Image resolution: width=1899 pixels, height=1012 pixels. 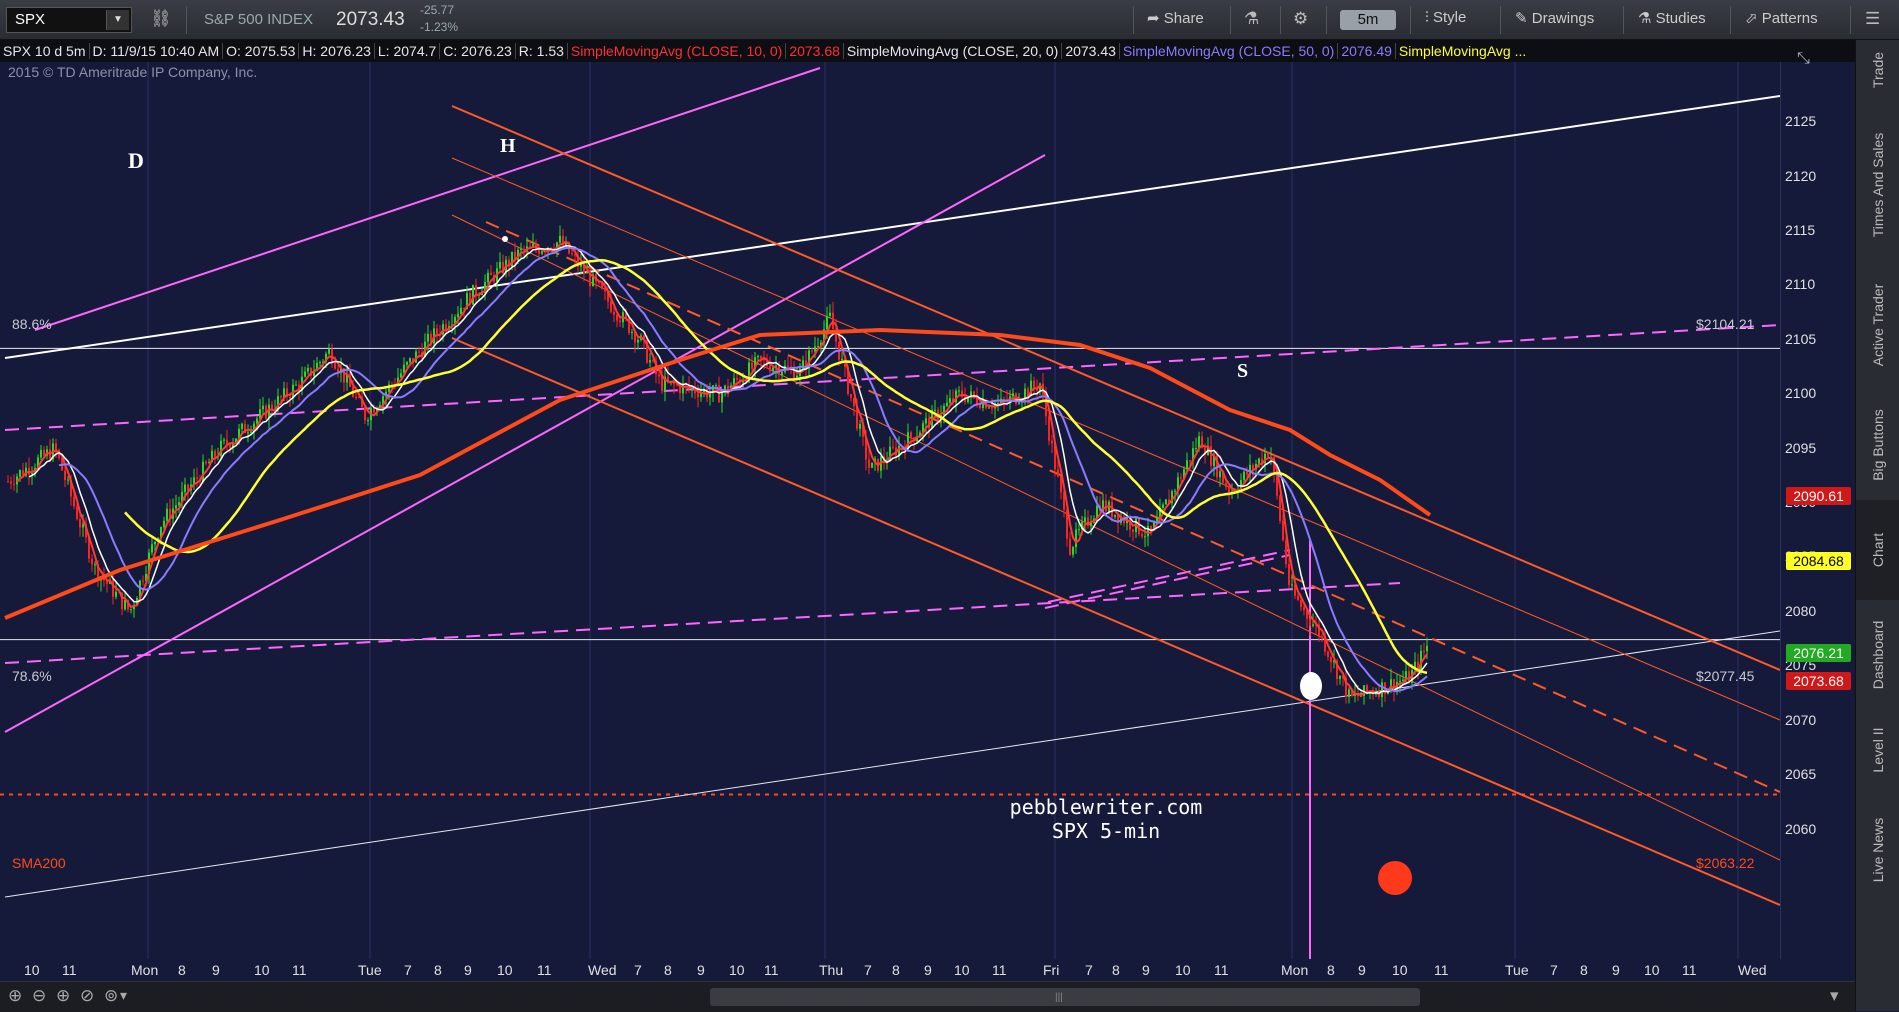 What do you see at coordinates (261, 51) in the screenshot?
I see `info-open: O: 2075.53` at bounding box center [261, 51].